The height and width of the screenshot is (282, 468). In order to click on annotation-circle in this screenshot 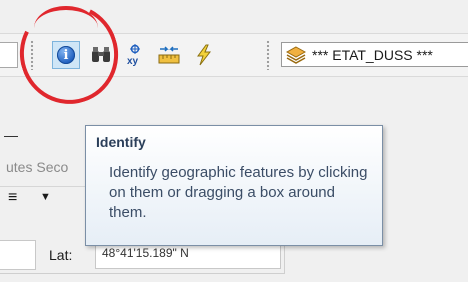, I will do `click(66, 28)`.